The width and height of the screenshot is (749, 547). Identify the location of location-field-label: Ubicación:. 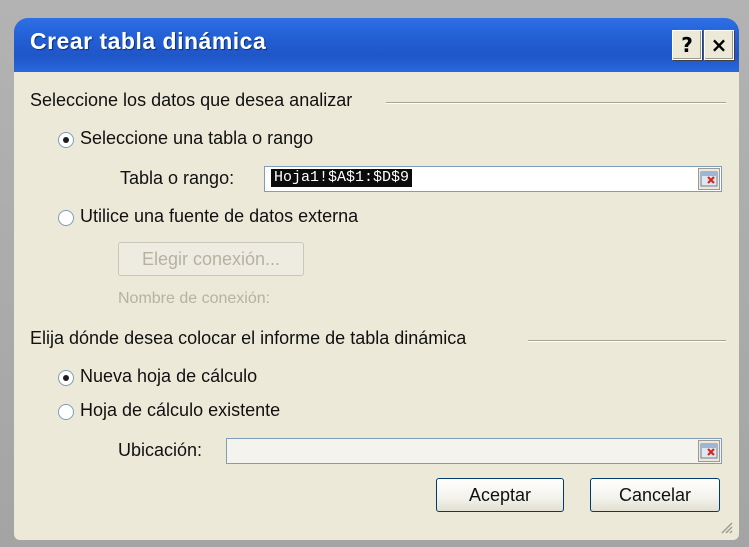
(160, 450).